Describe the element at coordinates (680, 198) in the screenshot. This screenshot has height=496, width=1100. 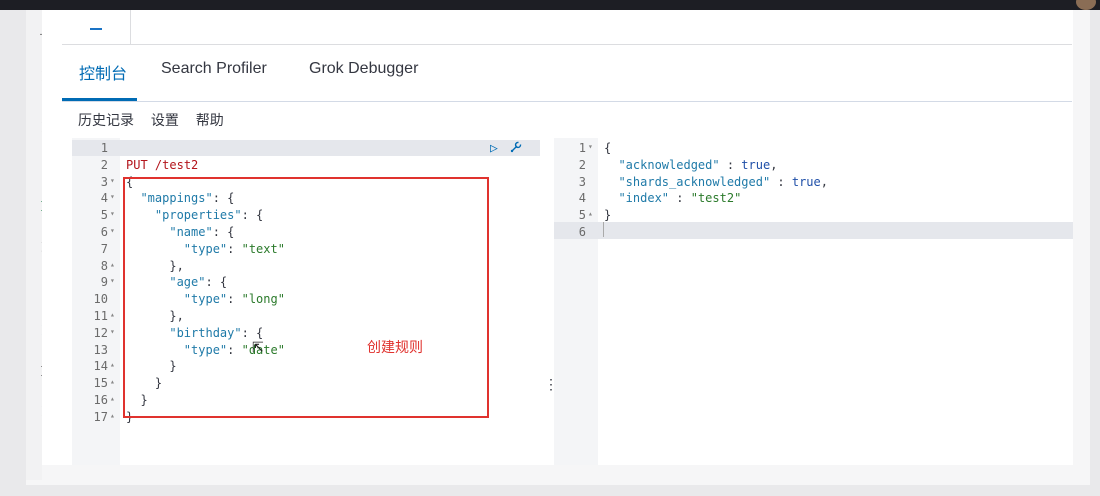
I see `code-line: "index" : "test2"` at that location.